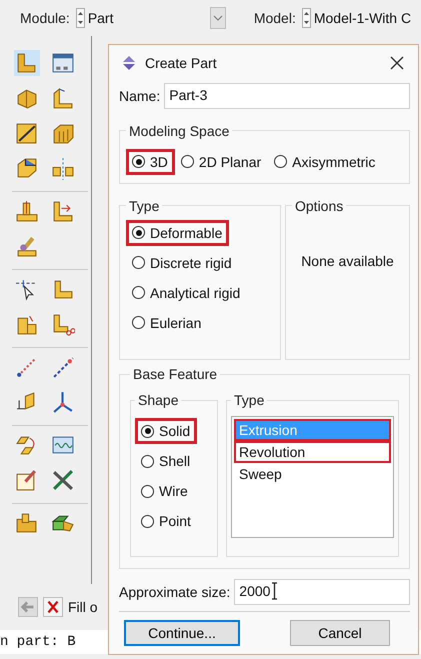 This screenshot has height=659, width=421. I want to click on tools-icon, so click(63, 480).